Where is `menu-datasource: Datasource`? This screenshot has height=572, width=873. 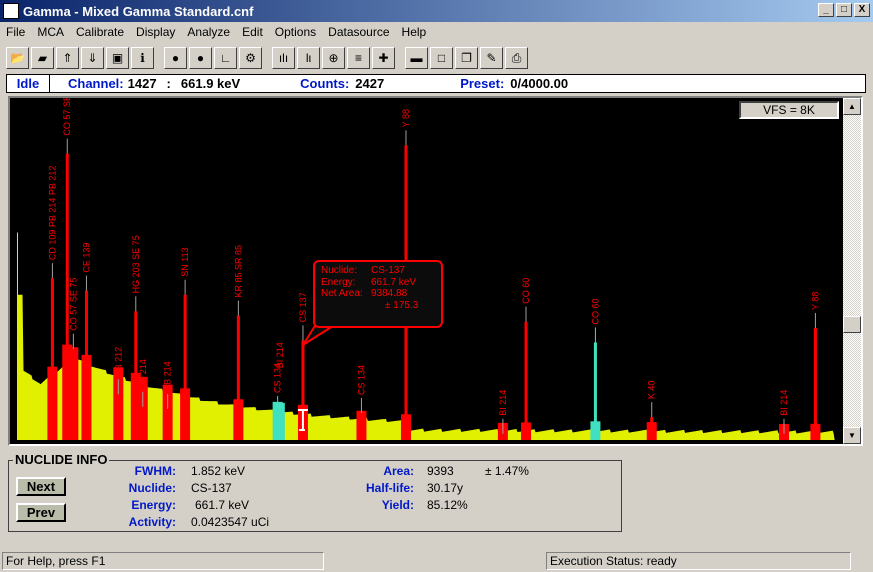 menu-datasource: Datasource is located at coordinates (358, 32).